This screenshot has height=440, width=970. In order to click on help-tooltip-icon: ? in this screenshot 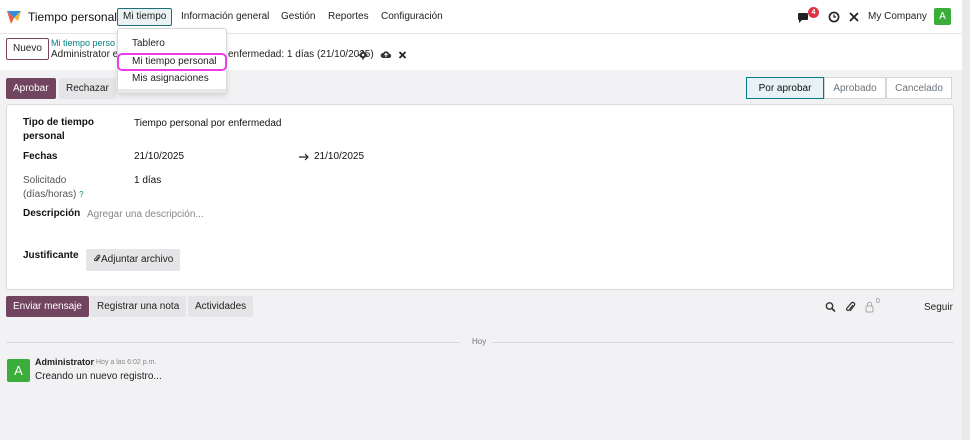, I will do `click(81, 194)`.